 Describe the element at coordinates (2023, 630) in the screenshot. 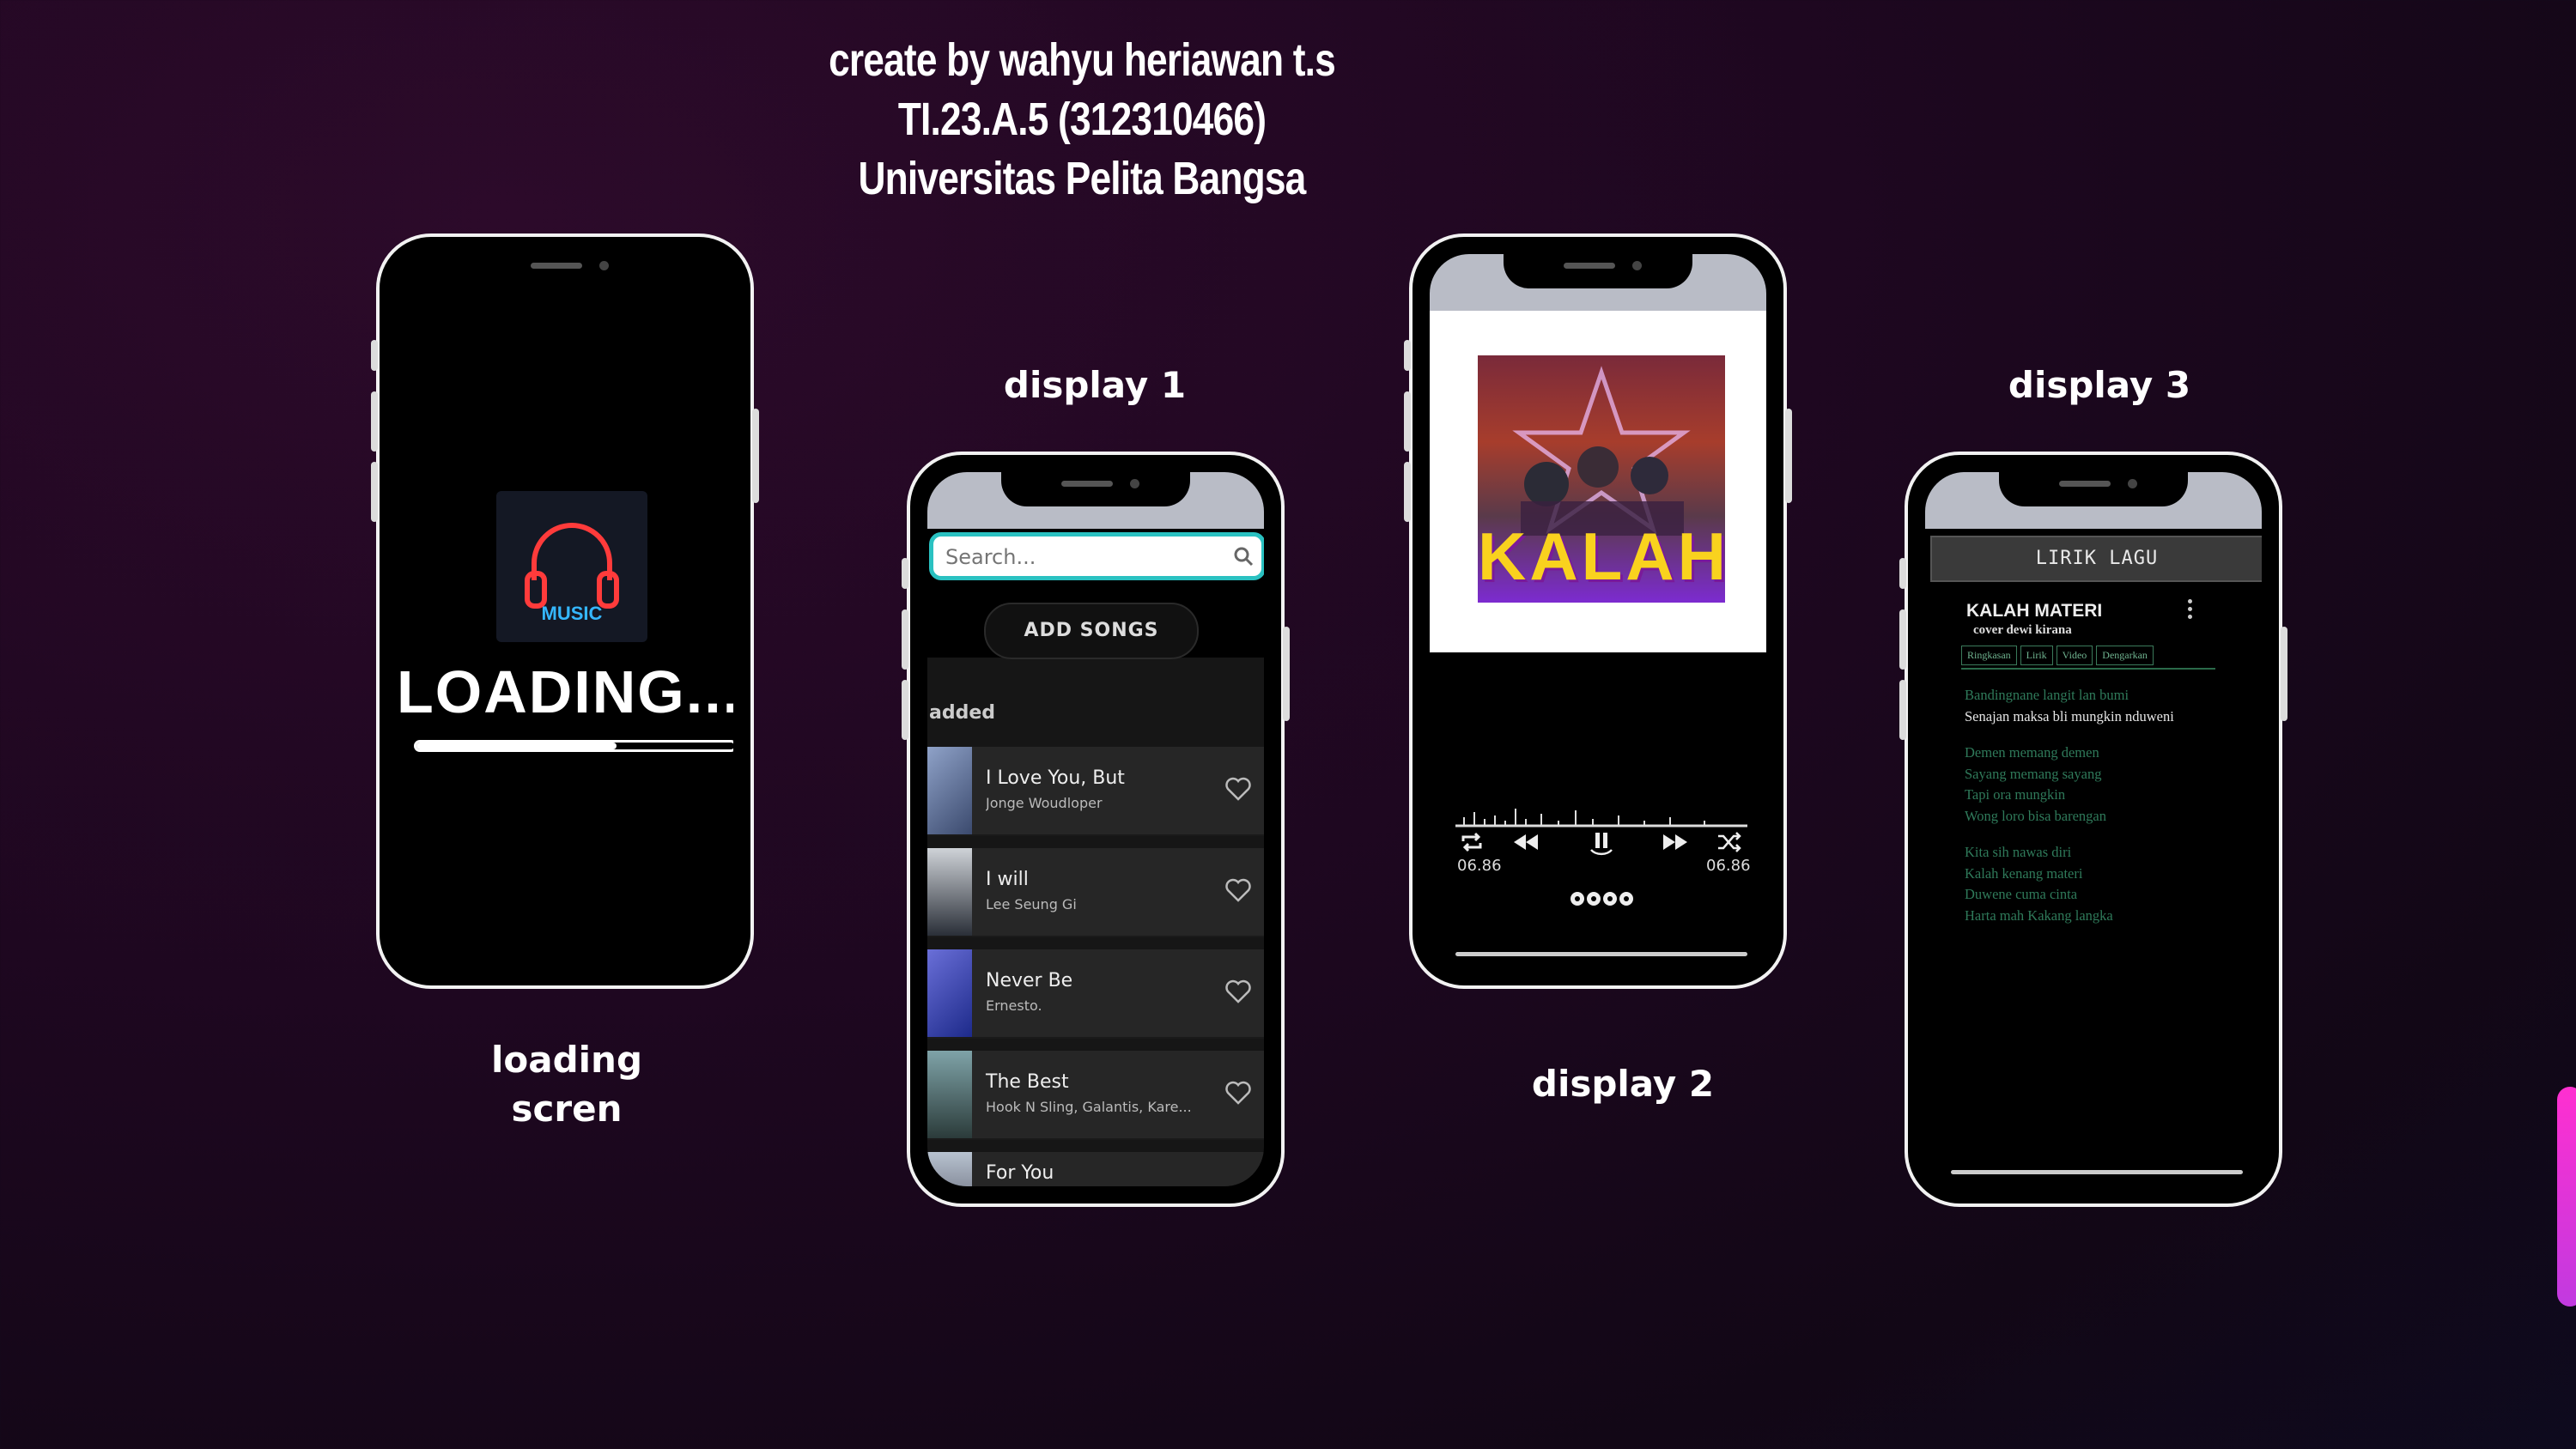

I see `song-subtitle: cover dewi kirana` at that location.